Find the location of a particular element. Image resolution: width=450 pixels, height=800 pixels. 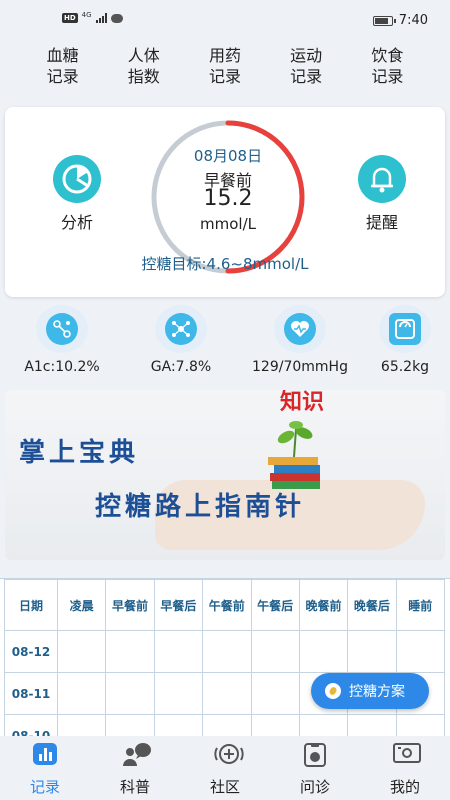

tab-label: 社区 is located at coordinates (224, 787).